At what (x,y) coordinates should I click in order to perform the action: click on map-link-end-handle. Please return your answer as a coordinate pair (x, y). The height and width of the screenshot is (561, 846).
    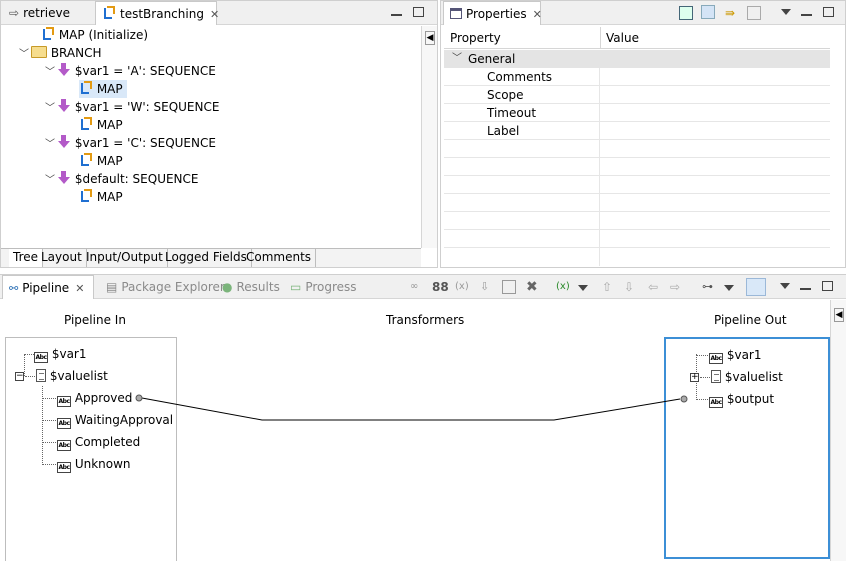
    Looking at the image, I should click on (684, 399).